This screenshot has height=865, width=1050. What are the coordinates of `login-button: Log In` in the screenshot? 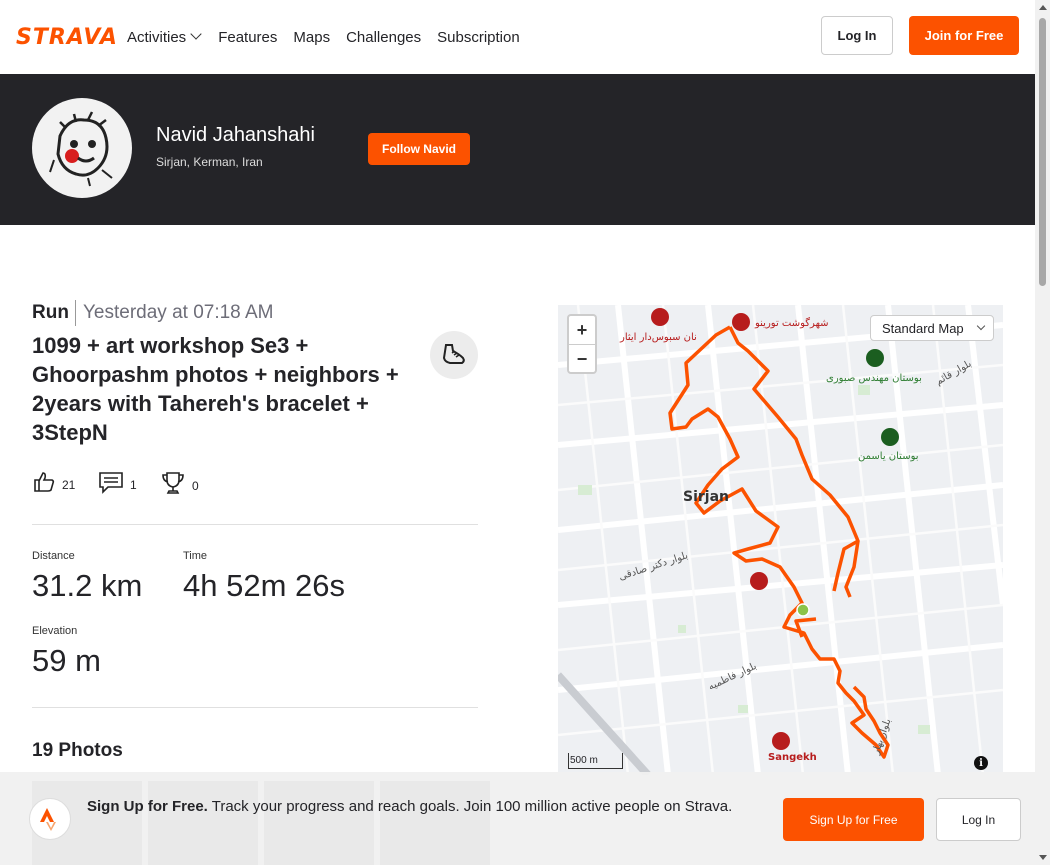 It's located at (857, 35).